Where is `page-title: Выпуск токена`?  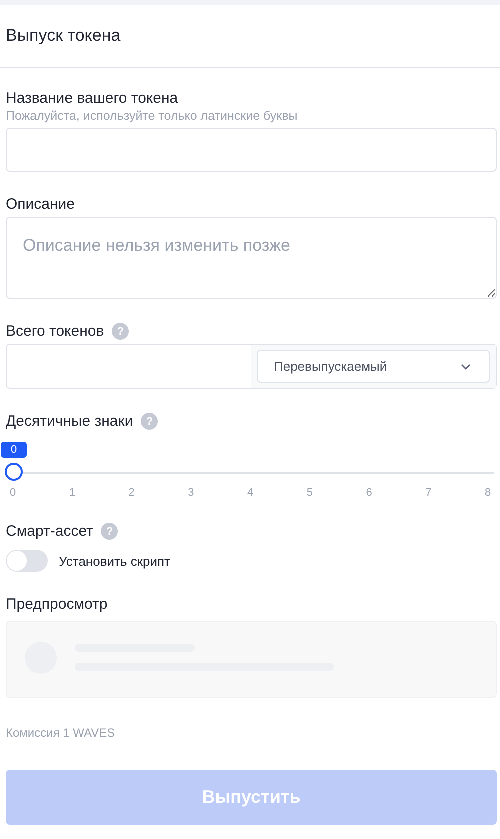 page-title: Выпуск токена is located at coordinates (63, 36).